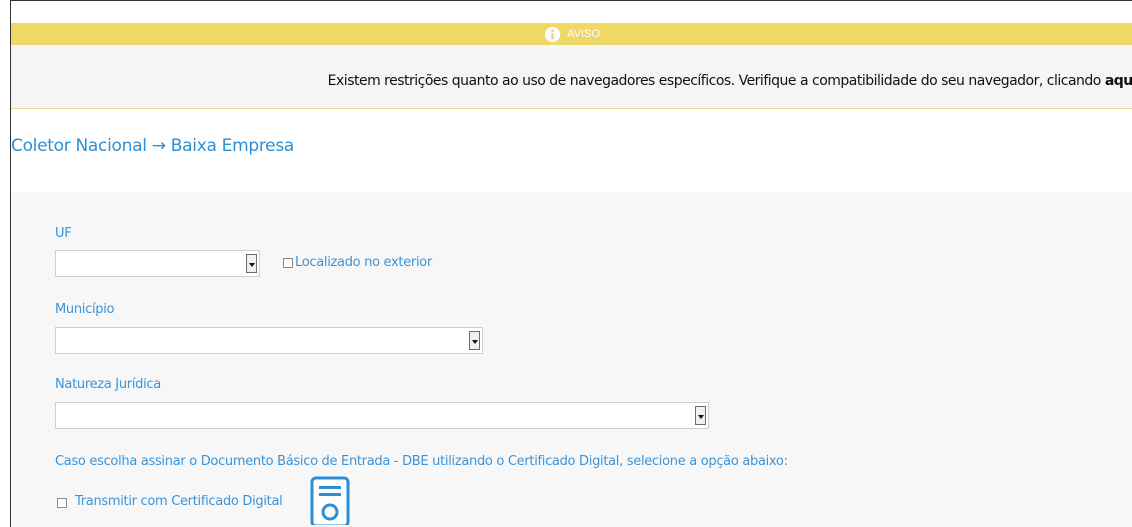 This screenshot has height=527, width=1132. What do you see at coordinates (85, 309) in the screenshot?
I see `municipio-label: Município` at bounding box center [85, 309].